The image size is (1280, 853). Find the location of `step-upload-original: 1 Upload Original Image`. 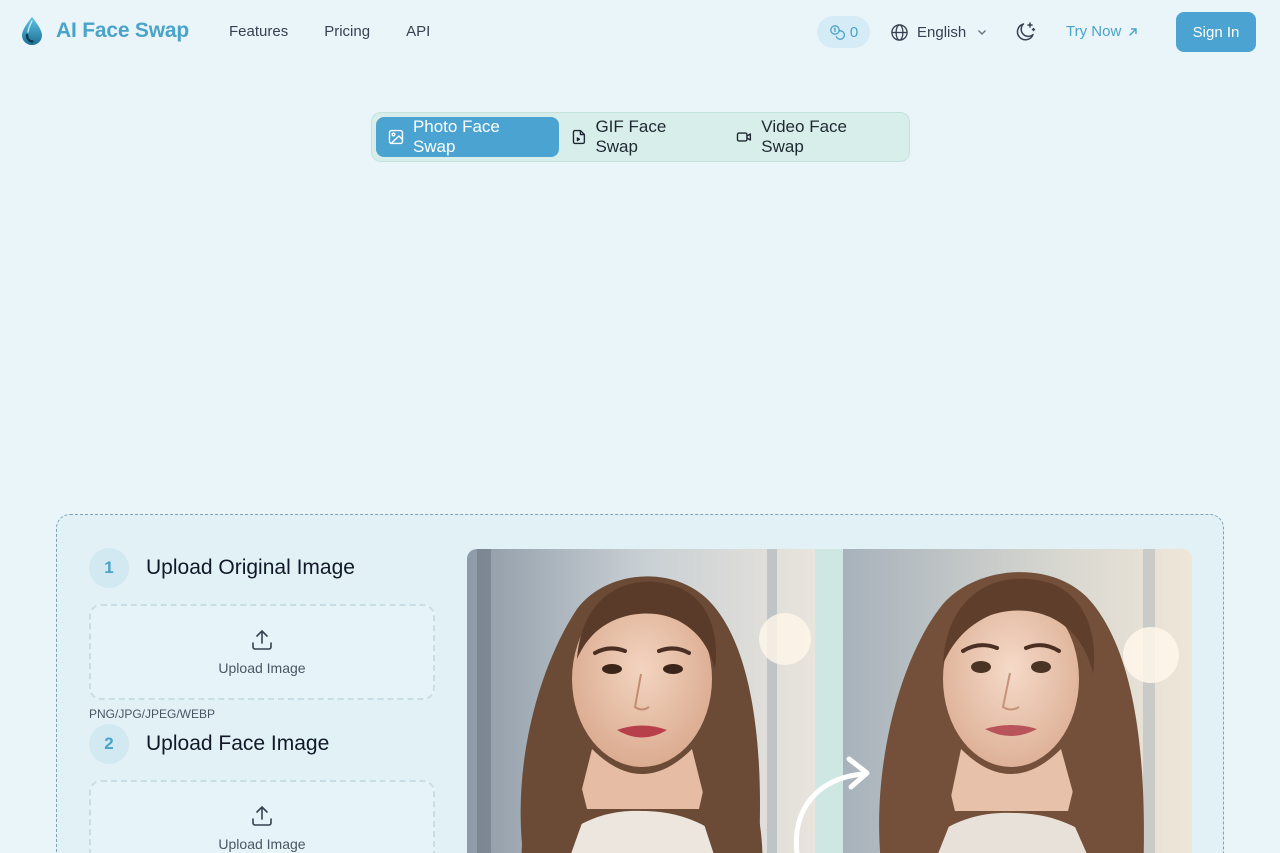

step-upload-original: 1 Upload Original Image is located at coordinates (222, 568).